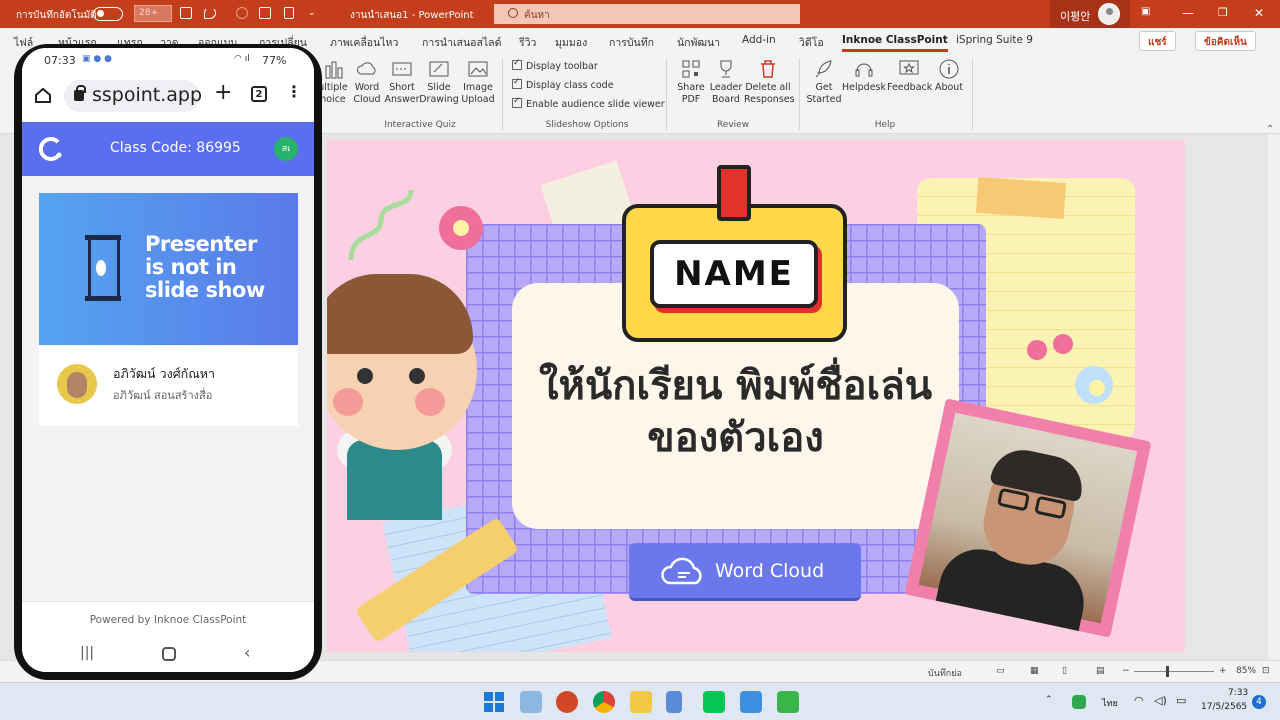 The image size is (1280, 720). Describe the element at coordinates (895, 43) in the screenshot. I see `tab-classpoint: Inknoe ClassPoint` at that location.